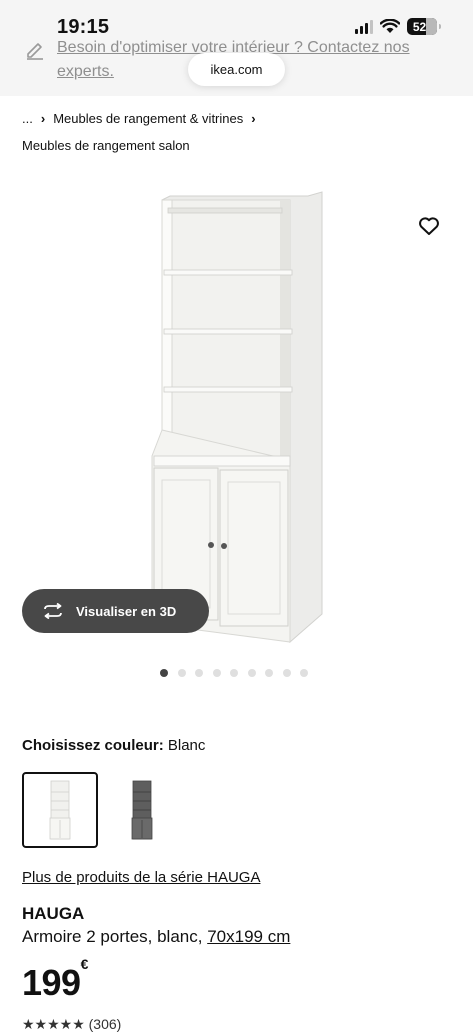 Image resolution: width=473 pixels, height=1033 pixels. Describe the element at coordinates (84, 964) in the screenshot. I see `price-currency: €` at that location.